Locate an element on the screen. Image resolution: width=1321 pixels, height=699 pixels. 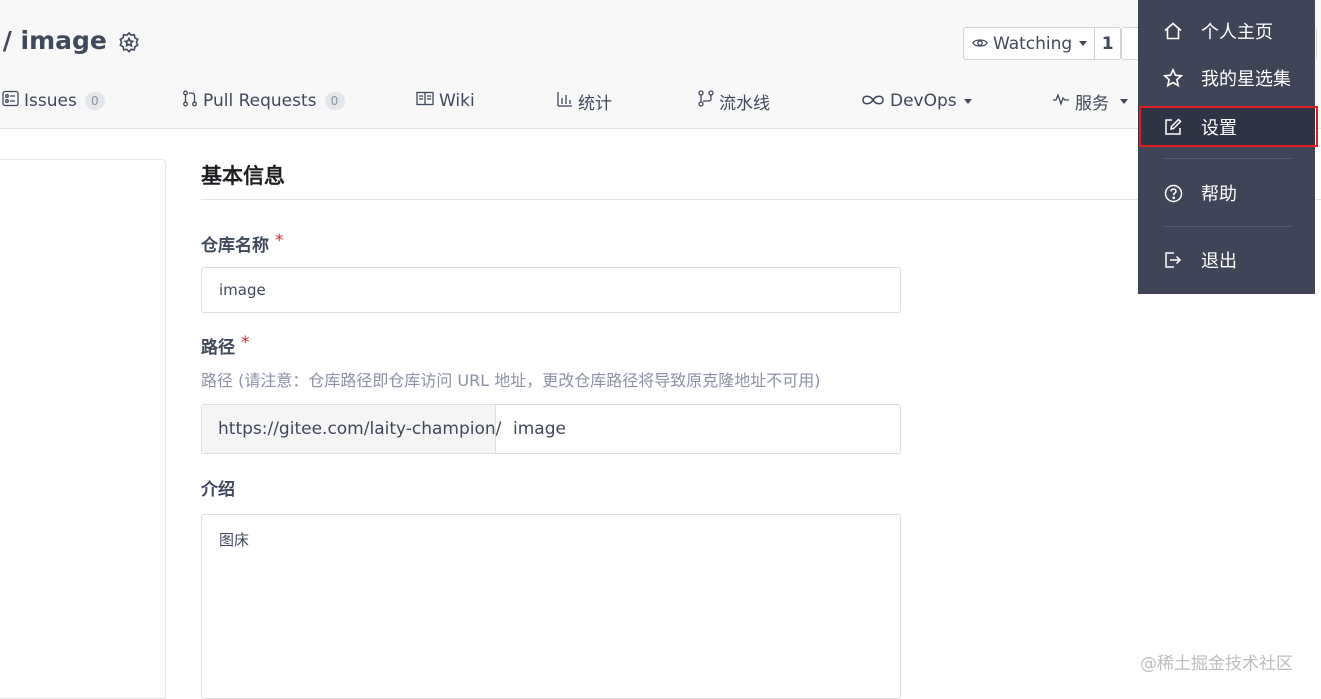
eye-icon is located at coordinates (980, 44).